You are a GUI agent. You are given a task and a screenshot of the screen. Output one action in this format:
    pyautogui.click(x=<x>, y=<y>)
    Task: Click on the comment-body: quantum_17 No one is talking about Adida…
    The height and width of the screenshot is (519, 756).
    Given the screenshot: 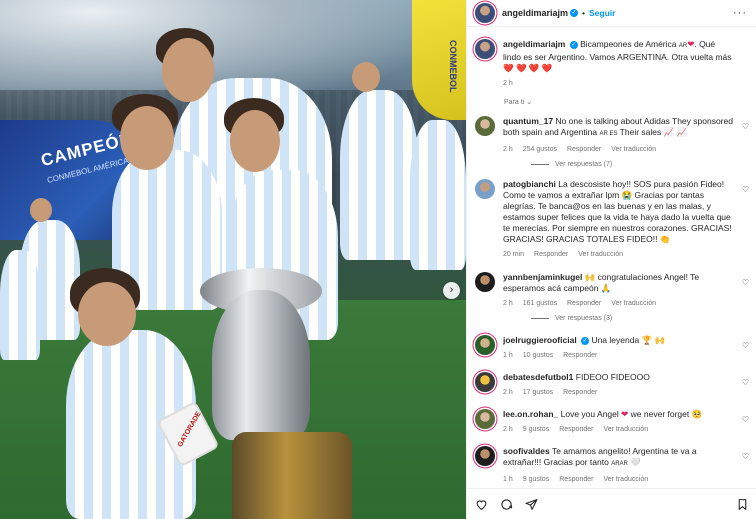 What is the action you would take?
    pyautogui.click(x=626, y=135)
    